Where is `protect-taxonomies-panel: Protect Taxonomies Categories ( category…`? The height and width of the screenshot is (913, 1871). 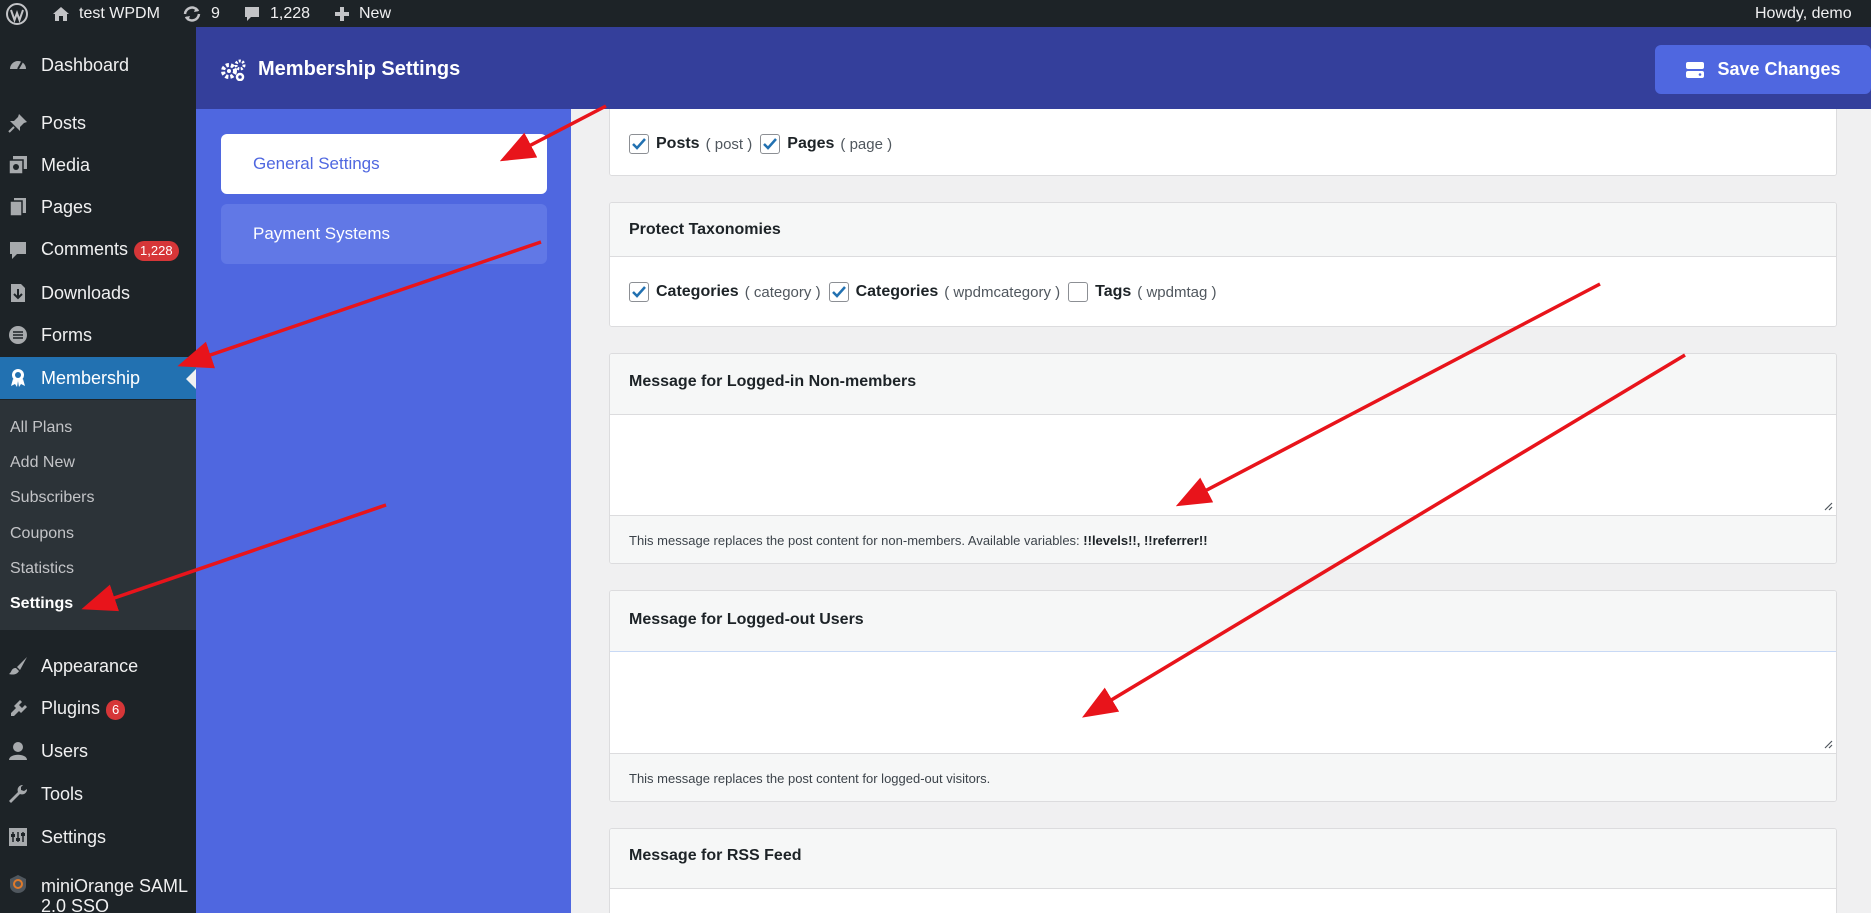 protect-taxonomies-panel: Protect Taxonomies Categories ( category… is located at coordinates (1223, 264).